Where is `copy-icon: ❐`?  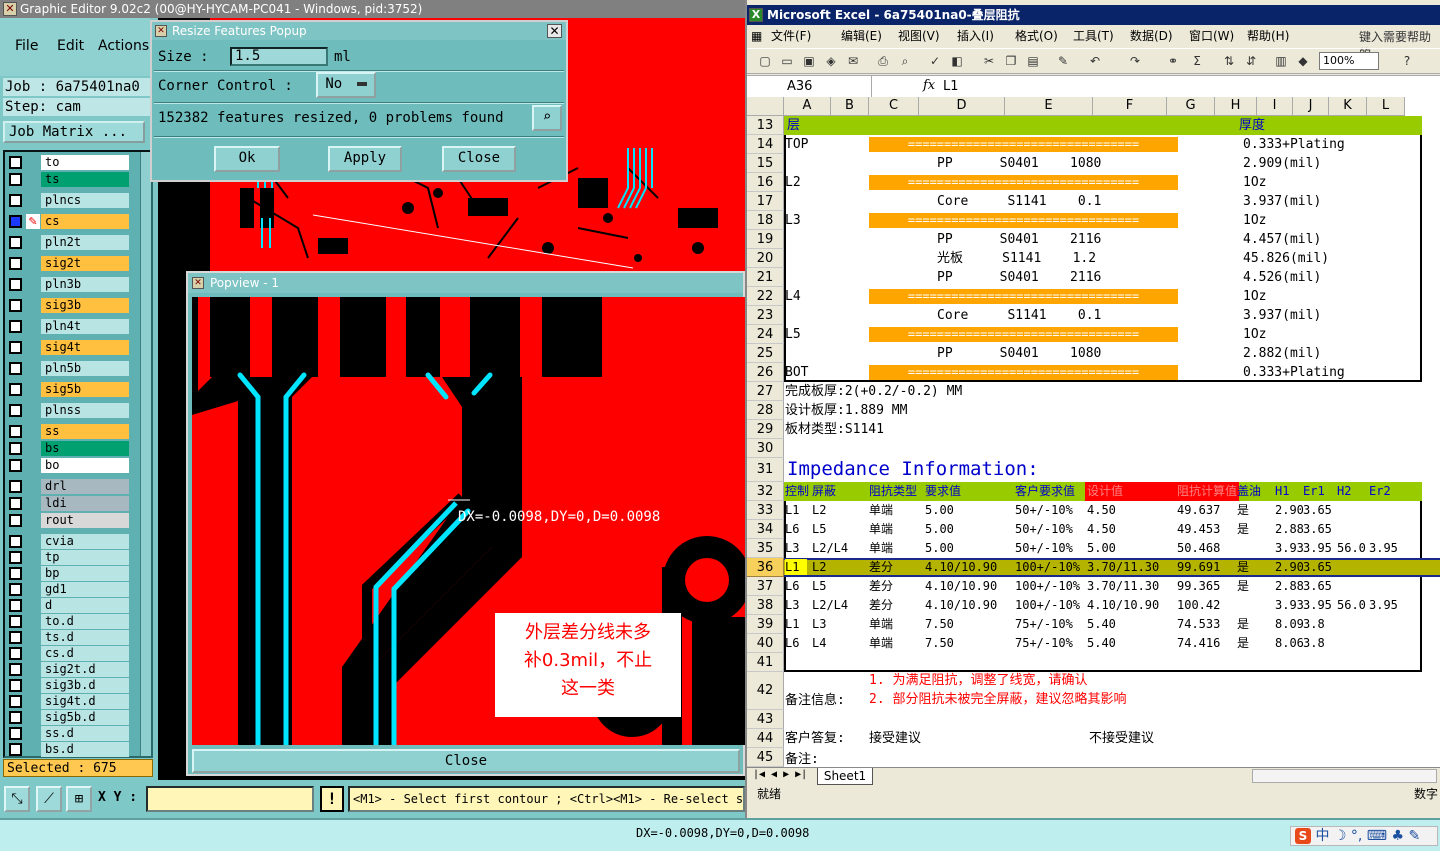
copy-icon: ❐ is located at coordinates (1011, 61).